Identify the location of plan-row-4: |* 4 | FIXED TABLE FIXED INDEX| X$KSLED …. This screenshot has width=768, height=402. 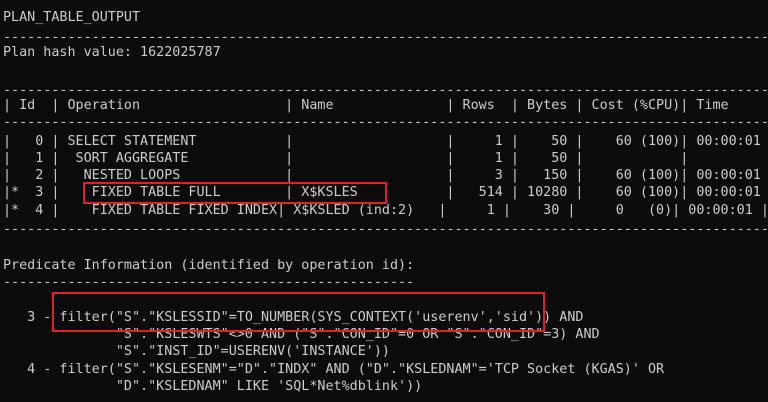
(385, 210).